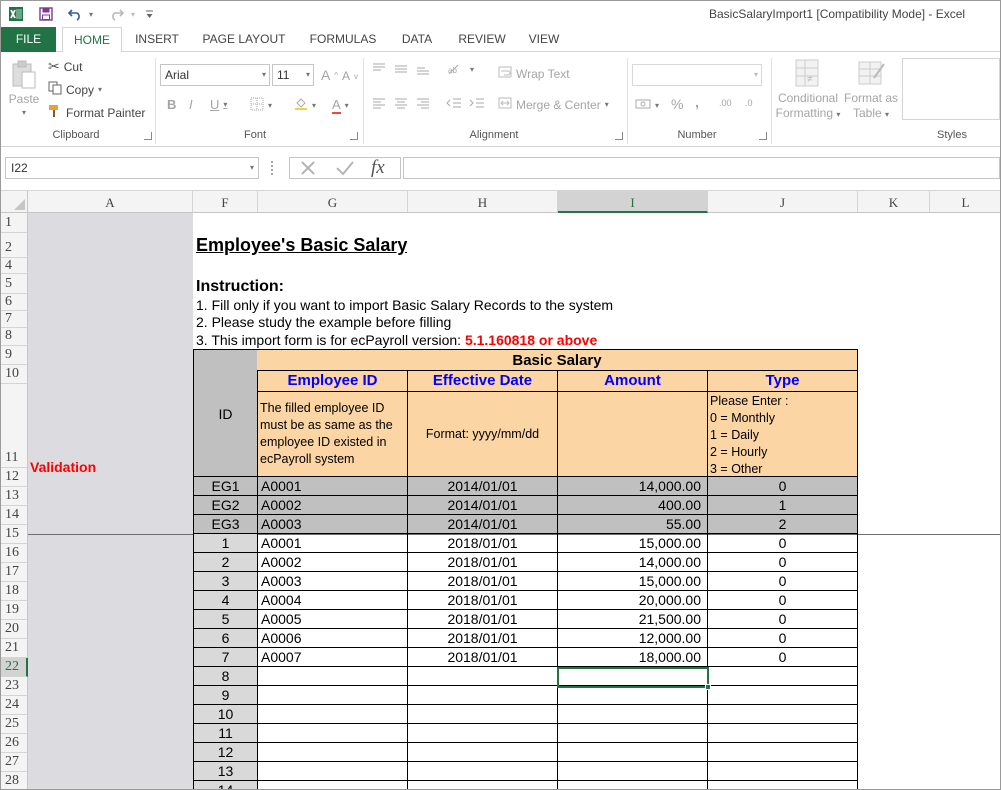  What do you see at coordinates (965, 202) in the screenshot?
I see `column-header-l: L` at bounding box center [965, 202].